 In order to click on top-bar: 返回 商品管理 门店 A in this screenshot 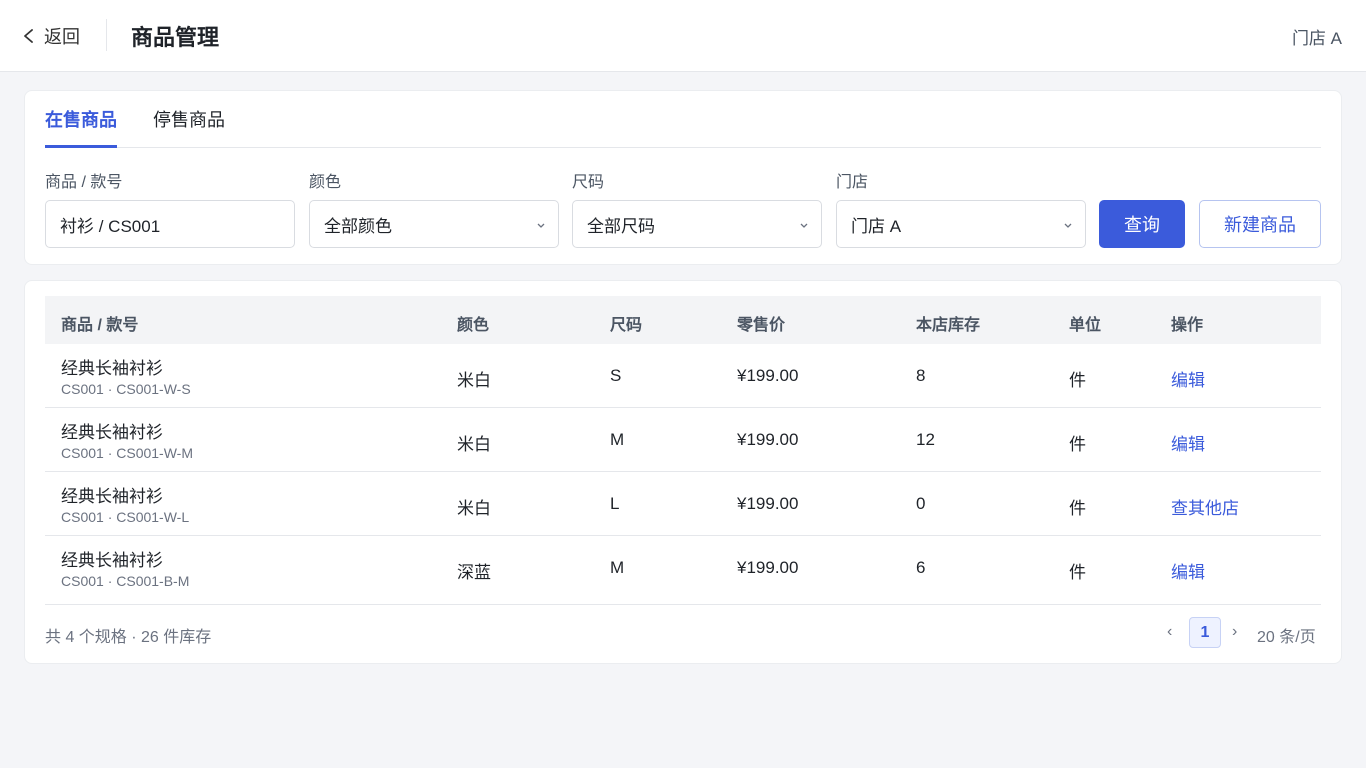, I will do `click(683, 36)`.